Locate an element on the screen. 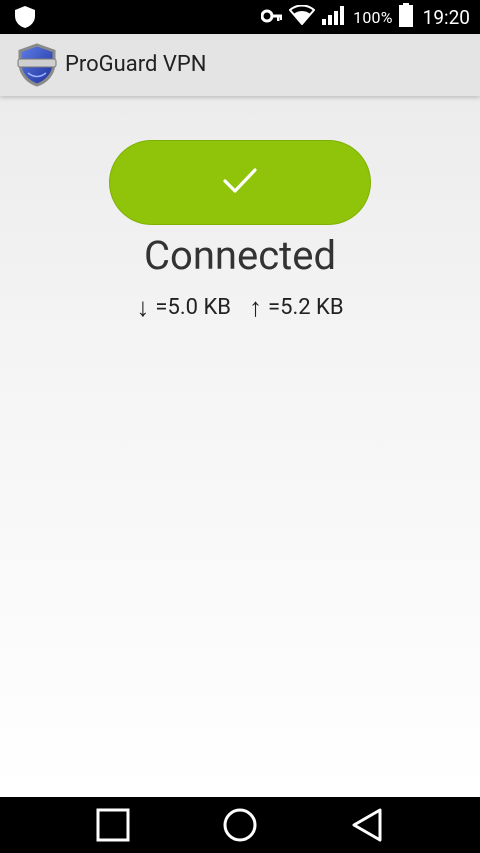 This screenshot has height=853, width=480. signal-icon is located at coordinates (334, 17).